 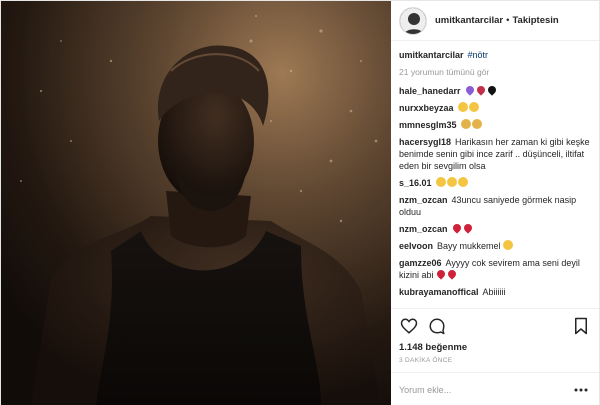 I want to click on comment-username: gamzze06, so click(x=420, y=263).